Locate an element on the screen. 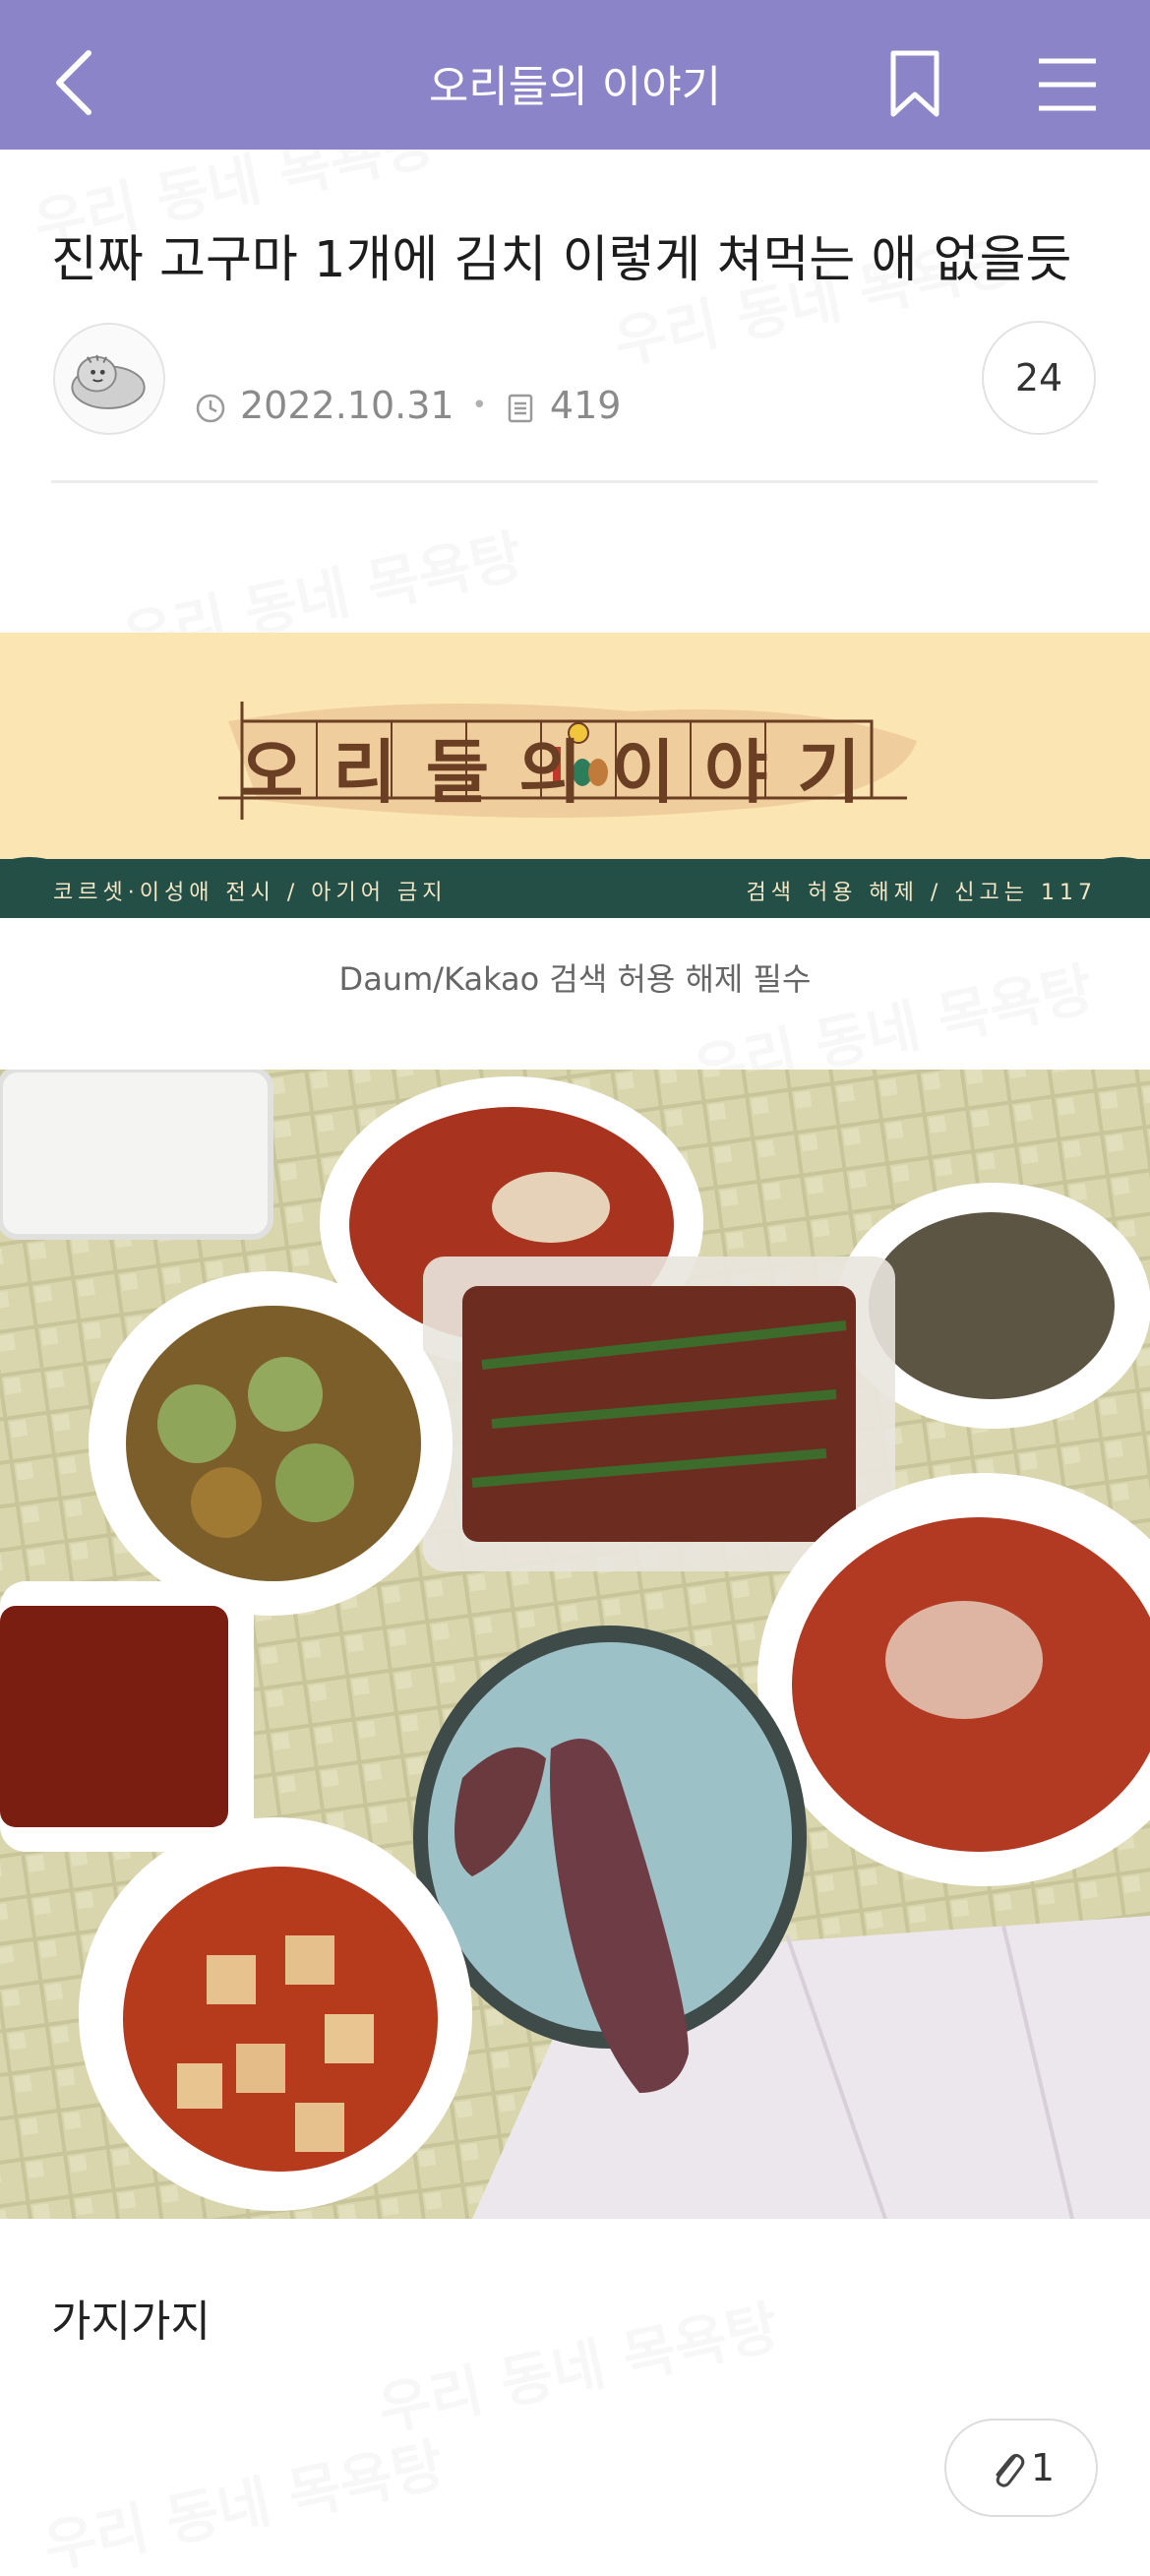 This screenshot has width=1150, height=2576. attachment-count: 1 is located at coordinates (1043, 2467).